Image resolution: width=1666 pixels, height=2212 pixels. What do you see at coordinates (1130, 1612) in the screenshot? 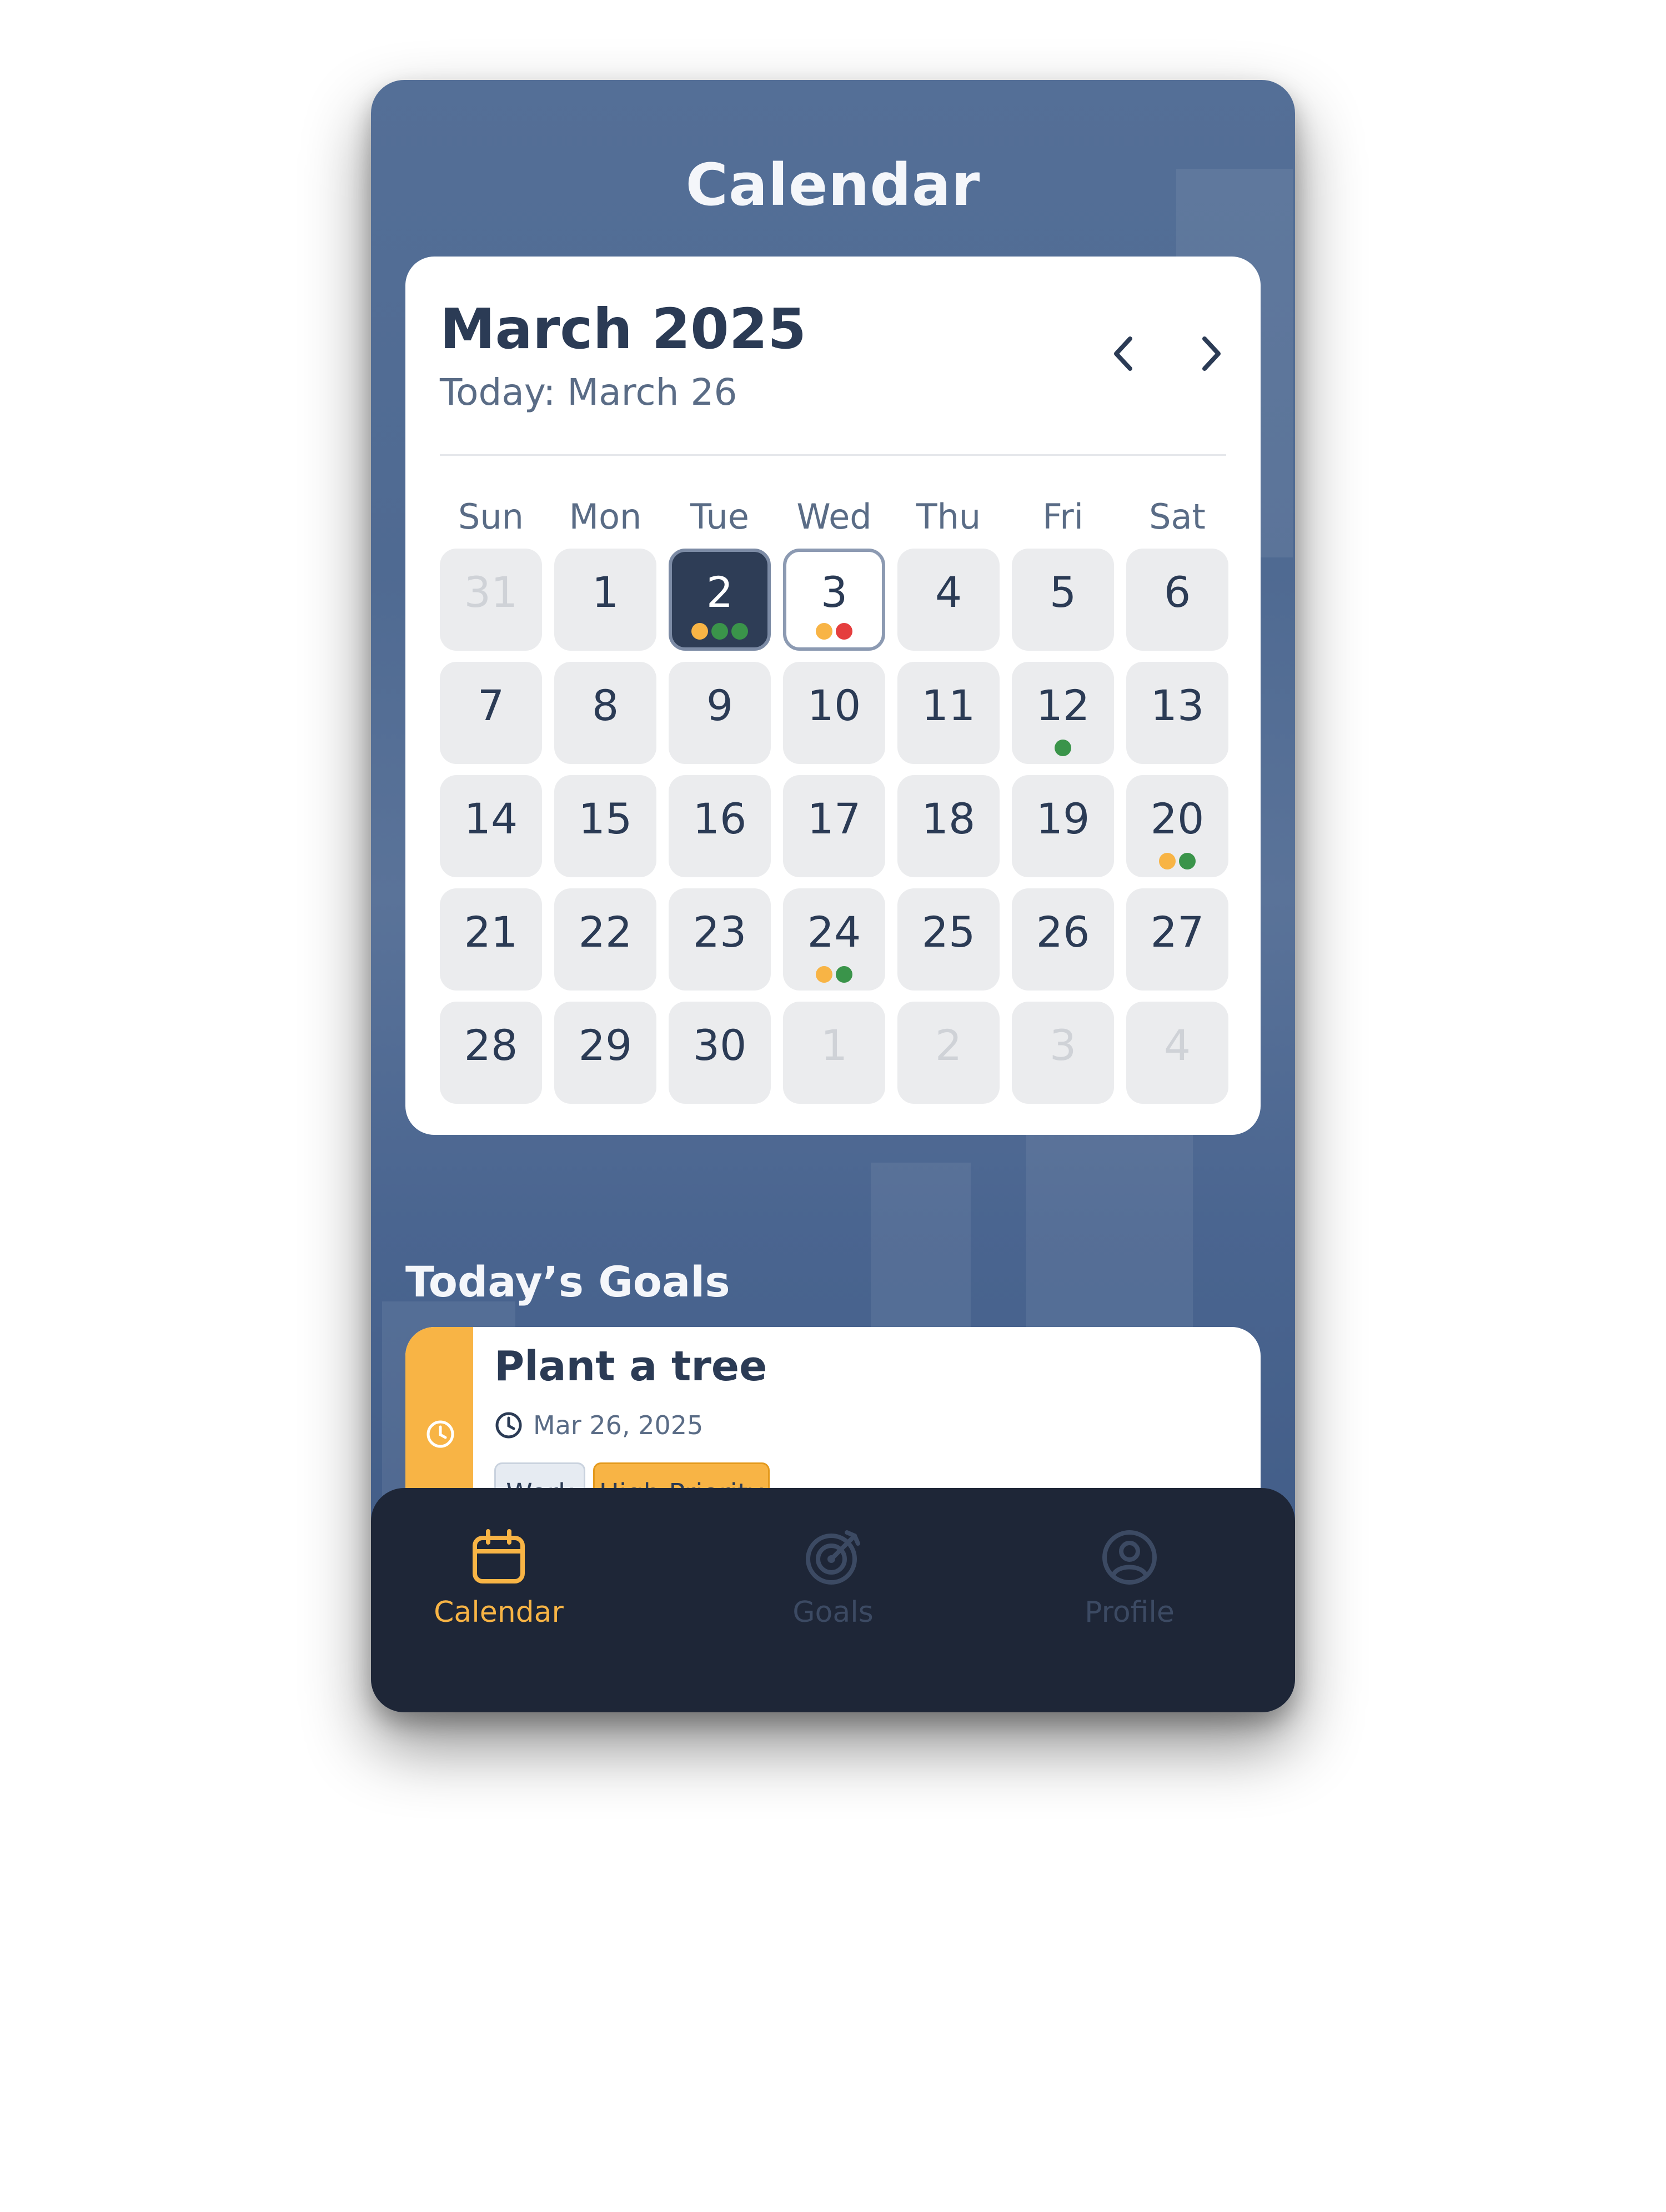
I see `tab-label: Profile` at bounding box center [1130, 1612].